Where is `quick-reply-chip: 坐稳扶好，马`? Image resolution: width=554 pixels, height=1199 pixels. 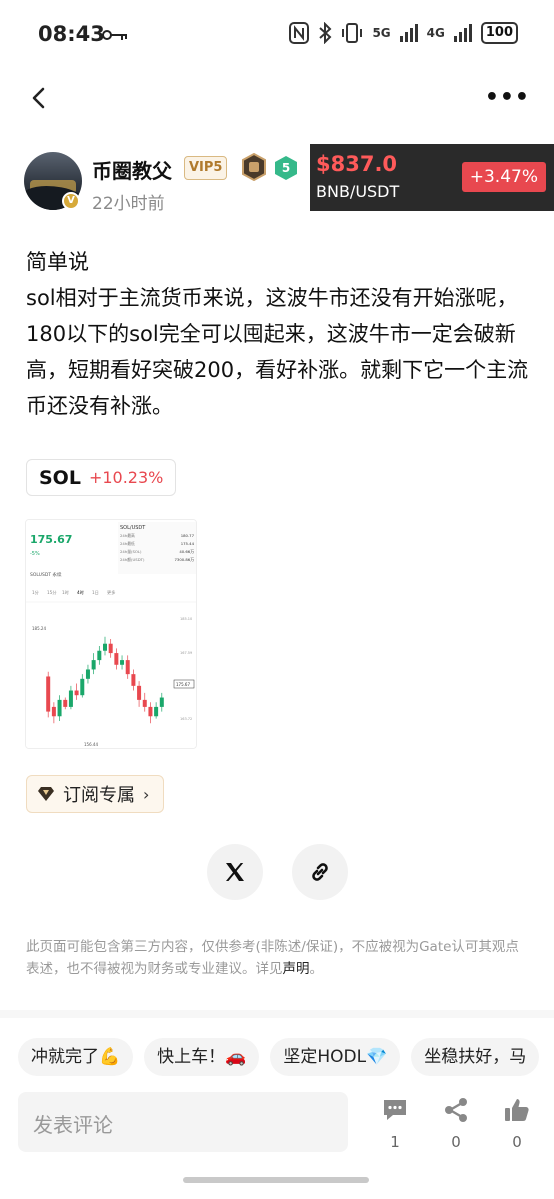 quick-reply-chip: 坐稳扶好，马 is located at coordinates (475, 1057).